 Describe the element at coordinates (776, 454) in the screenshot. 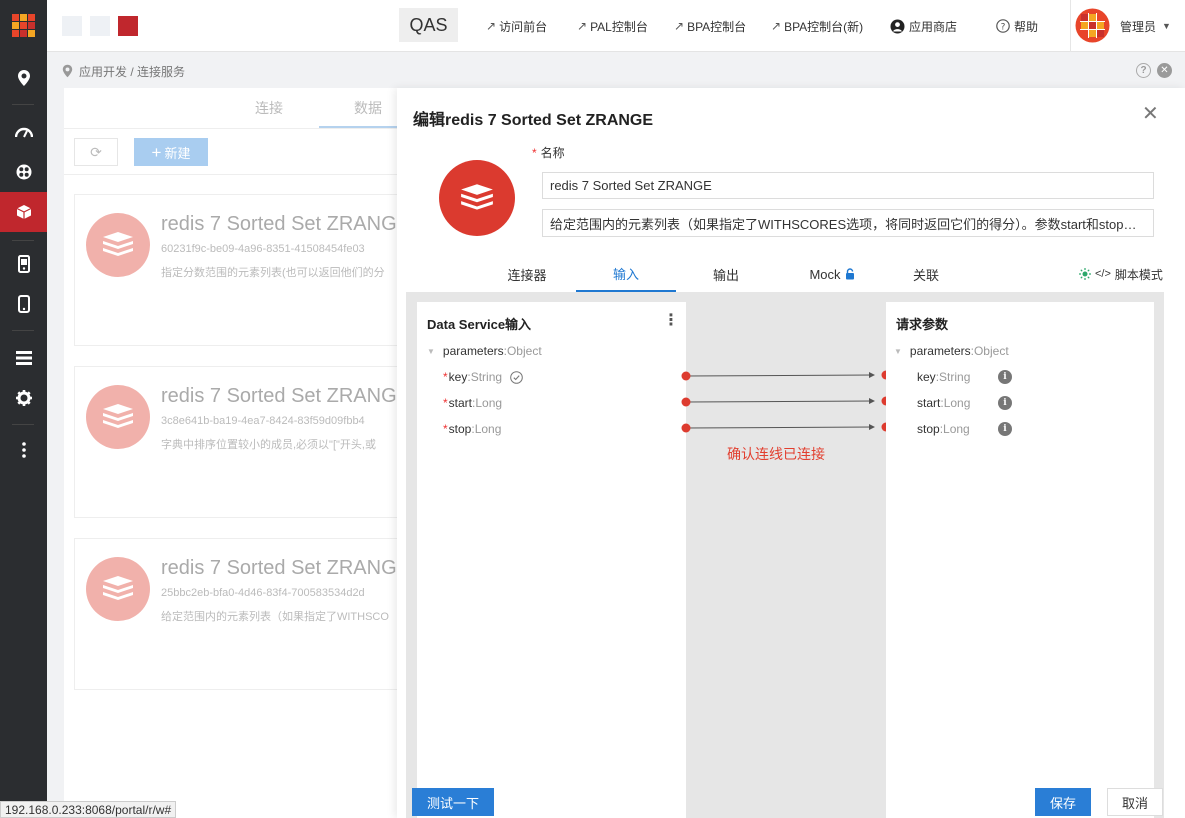

I see `connection-confirm-text: 确认连线已连接` at that location.